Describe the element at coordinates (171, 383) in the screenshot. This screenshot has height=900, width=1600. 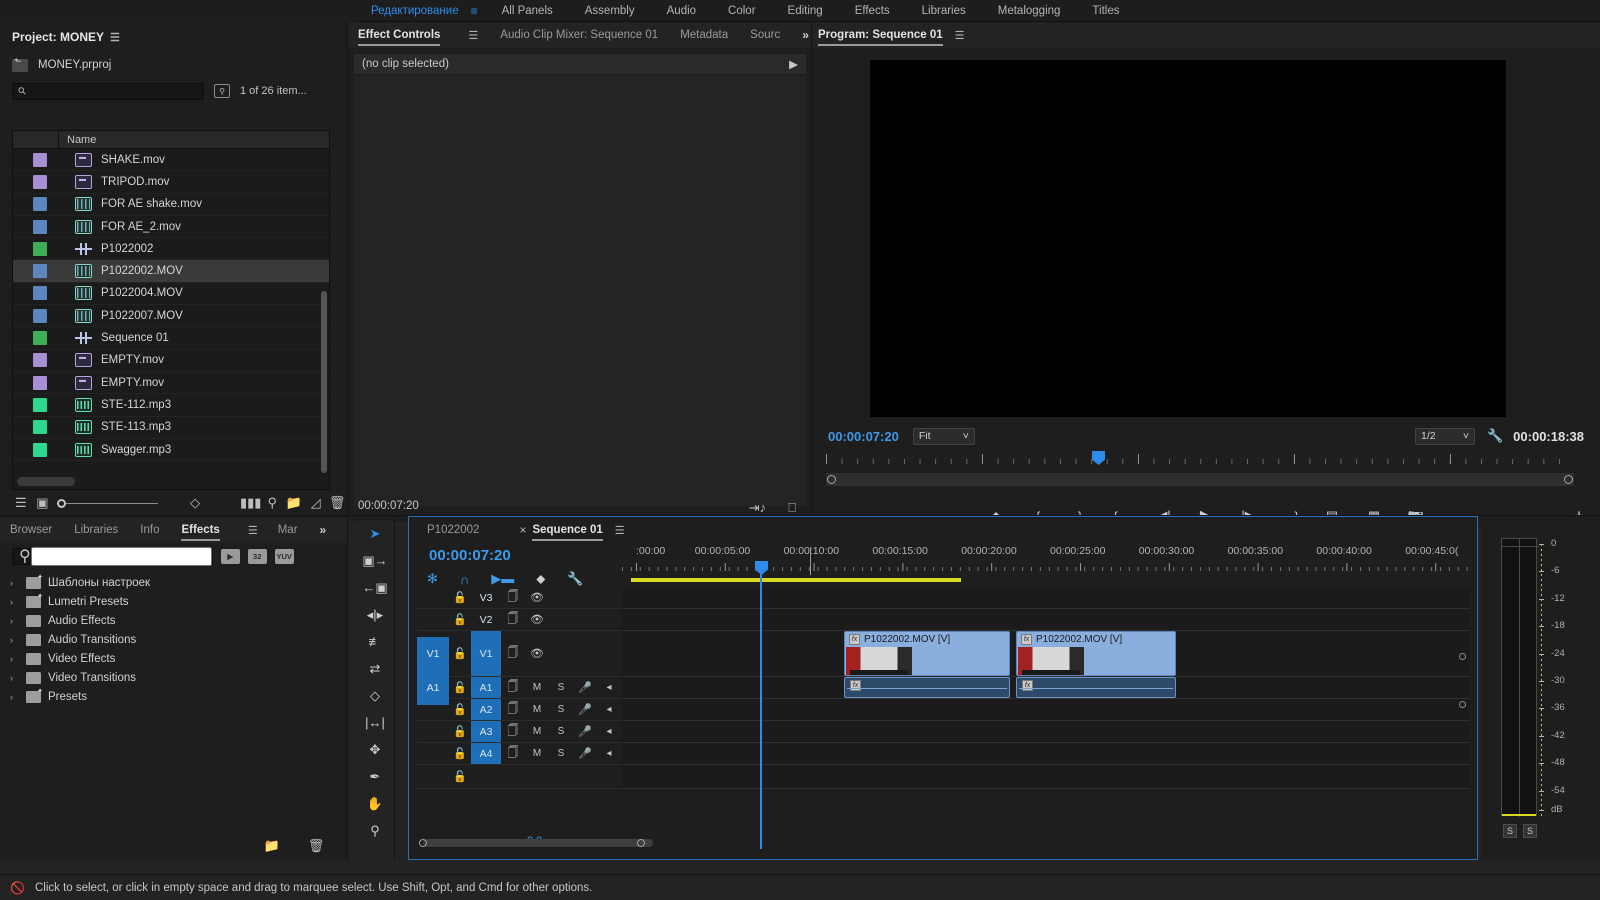
I see `project-list-item: EMPTY.mov` at that location.